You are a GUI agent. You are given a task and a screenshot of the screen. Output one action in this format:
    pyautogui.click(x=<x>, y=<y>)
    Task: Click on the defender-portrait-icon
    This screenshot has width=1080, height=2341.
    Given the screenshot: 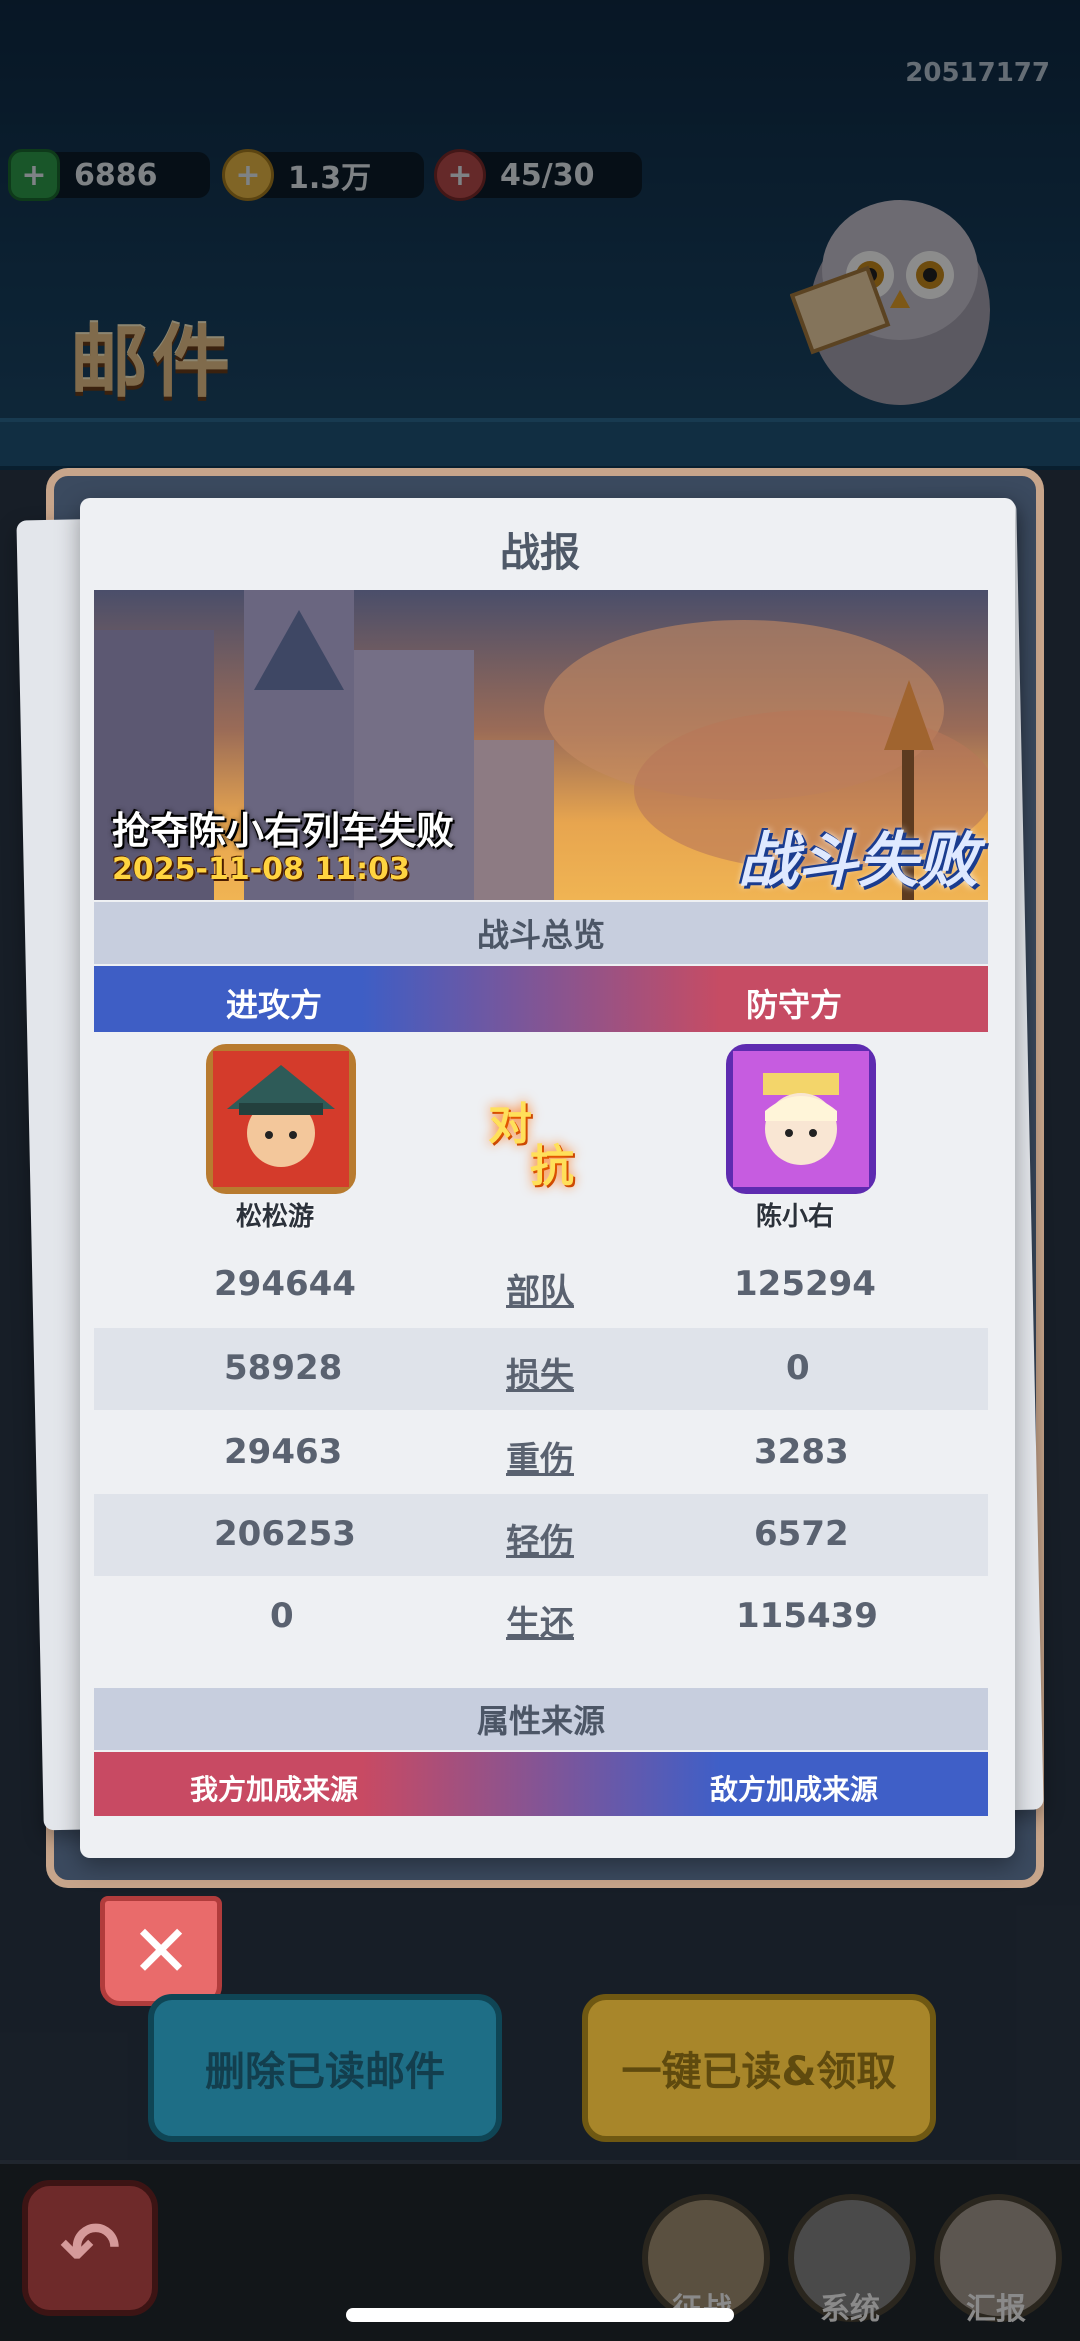 What is the action you would take?
    pyautogui.click(x=801, y=1119)
    